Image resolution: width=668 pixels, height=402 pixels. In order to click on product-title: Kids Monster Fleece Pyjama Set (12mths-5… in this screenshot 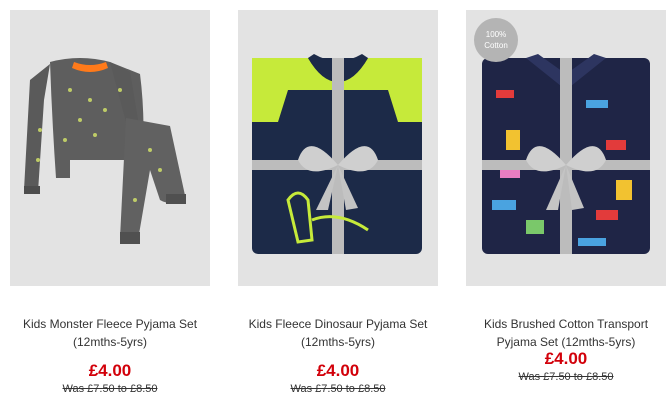, I will do `click(110, 333)`.